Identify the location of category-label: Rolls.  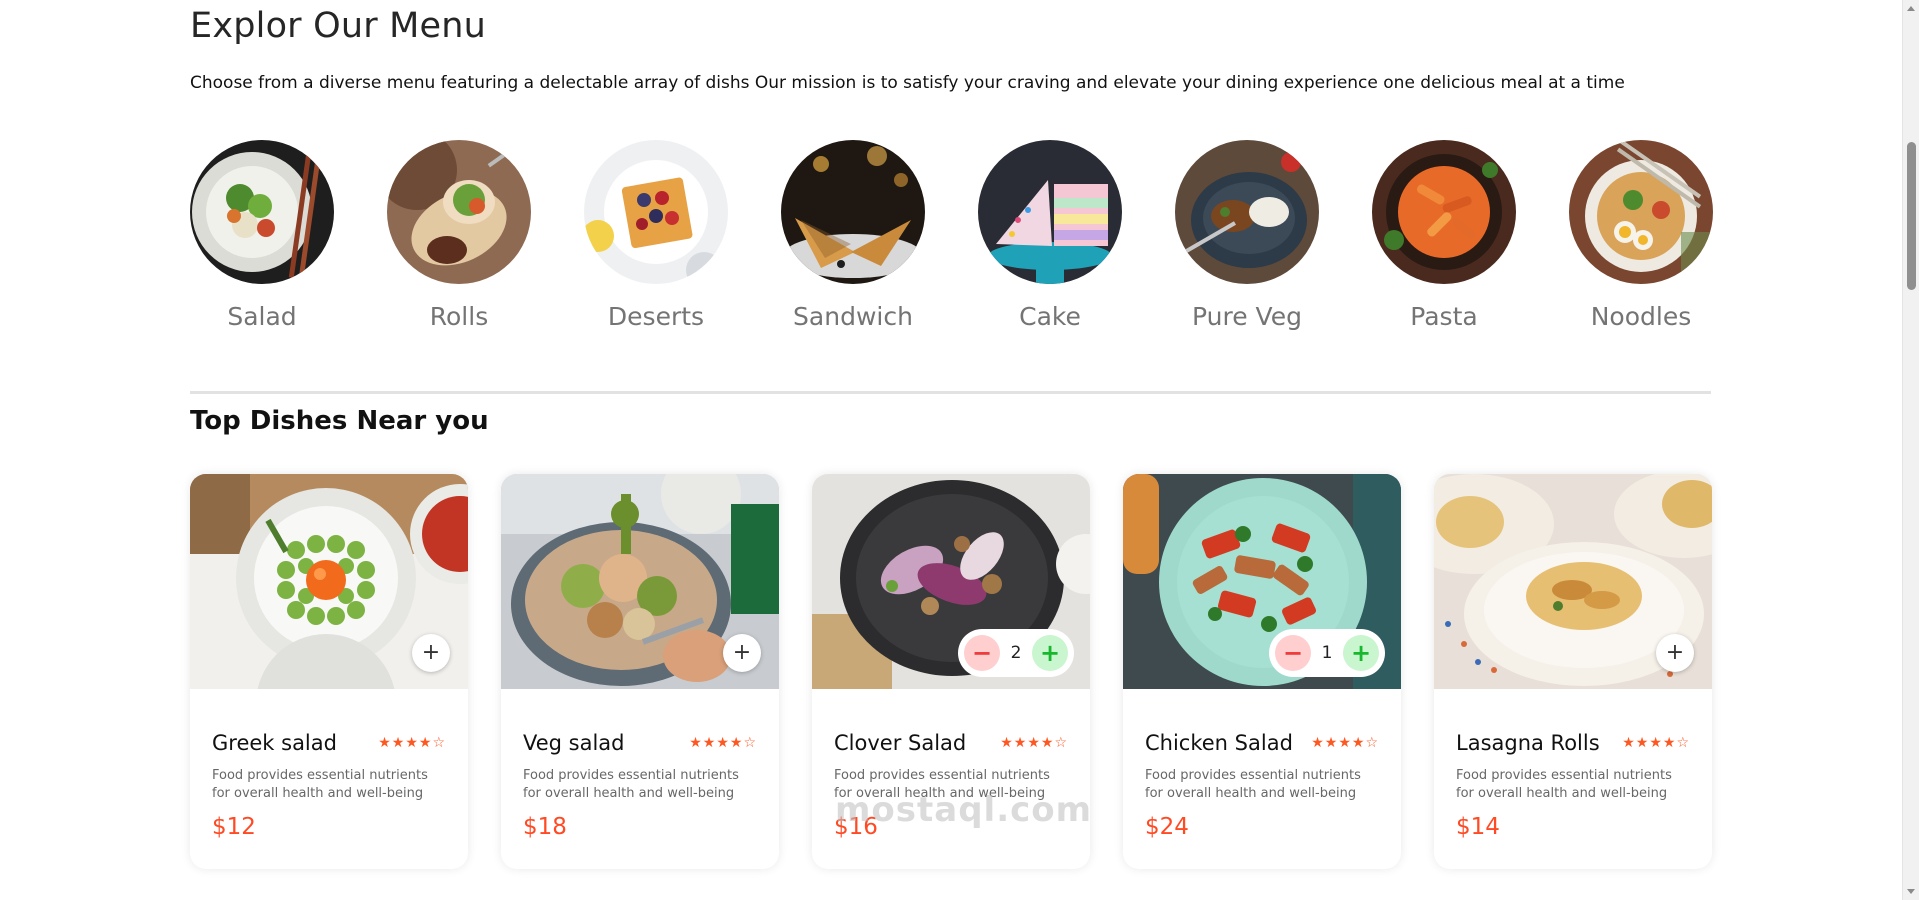
(459, 316).